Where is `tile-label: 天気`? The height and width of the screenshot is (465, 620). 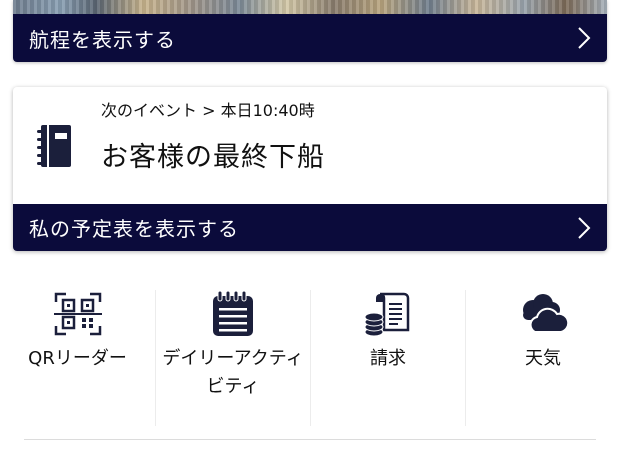
tile-label: 天気 is located at coordinates (543, 358).